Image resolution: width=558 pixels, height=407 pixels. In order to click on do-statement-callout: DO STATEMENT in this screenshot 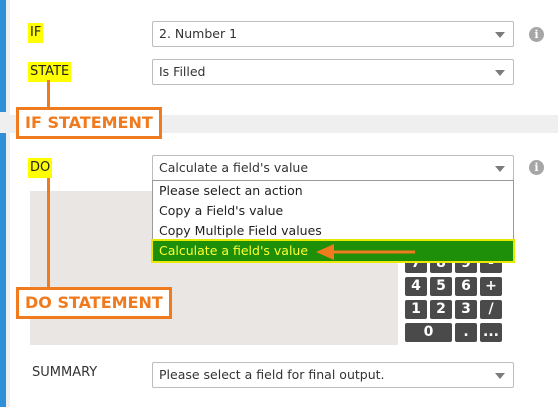, I will do `click(94, 303)`.